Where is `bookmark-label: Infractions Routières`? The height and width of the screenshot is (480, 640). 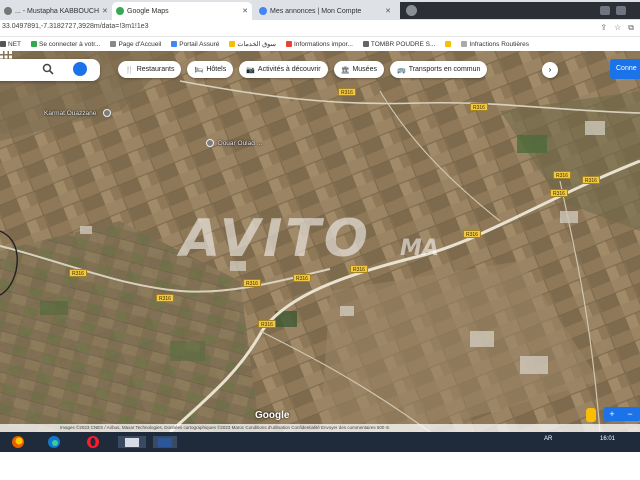
bookmark-label: Infractions Routières is located at coordinates (499, 44).